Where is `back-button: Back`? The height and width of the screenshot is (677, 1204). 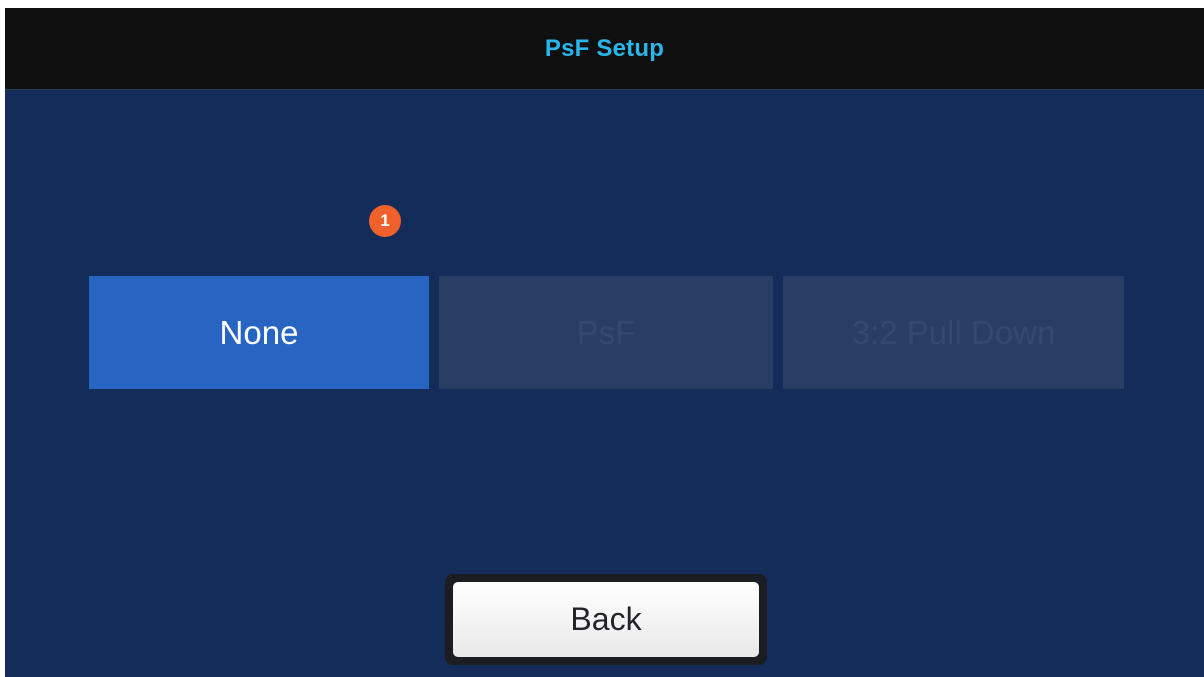 back-button: Back is located at coordinates (606, 619).